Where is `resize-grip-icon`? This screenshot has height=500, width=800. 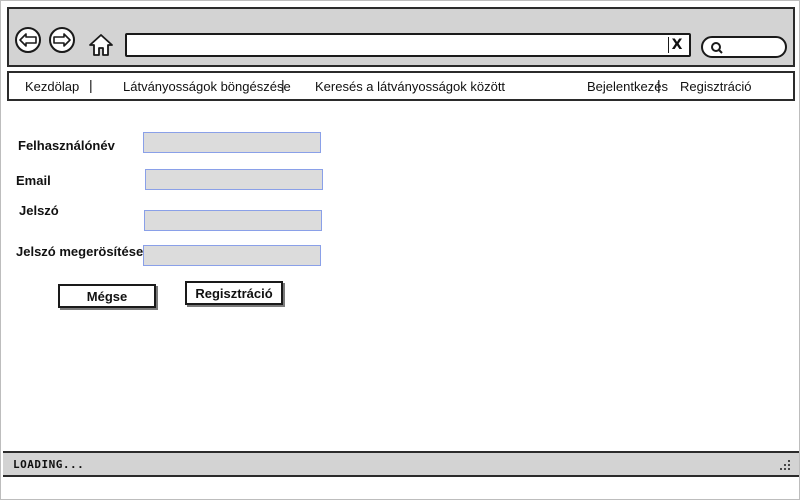 resize-grip-icon is located at coordinates (785, 465).